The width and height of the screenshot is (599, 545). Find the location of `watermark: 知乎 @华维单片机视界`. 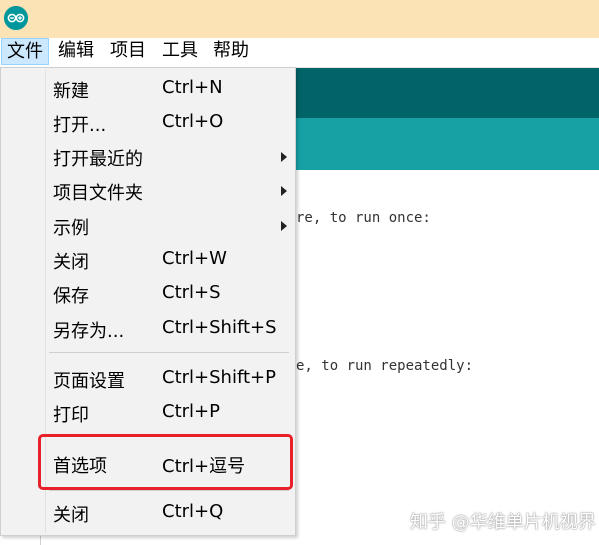

watermark: 知乎 @华维单片机视界 is located at coordinates (503, 522).